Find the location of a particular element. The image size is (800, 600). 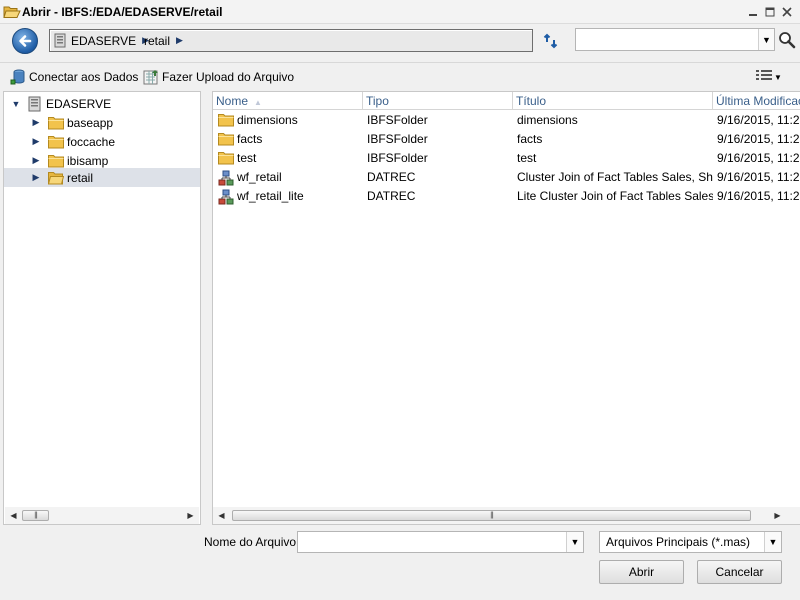

file-name: test is located at coordinates (247, 158).